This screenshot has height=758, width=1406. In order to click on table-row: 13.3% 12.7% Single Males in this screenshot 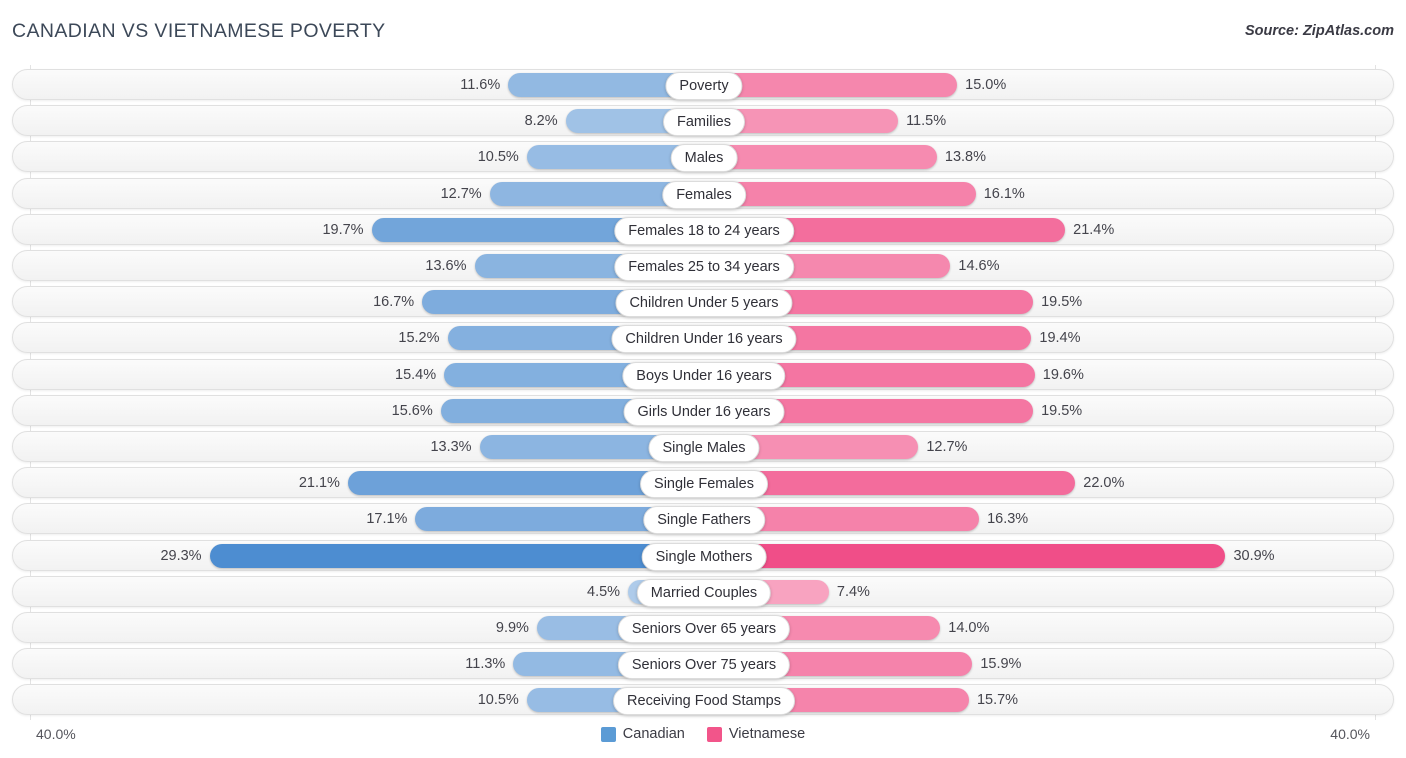, I will do `click(703, 446)`.